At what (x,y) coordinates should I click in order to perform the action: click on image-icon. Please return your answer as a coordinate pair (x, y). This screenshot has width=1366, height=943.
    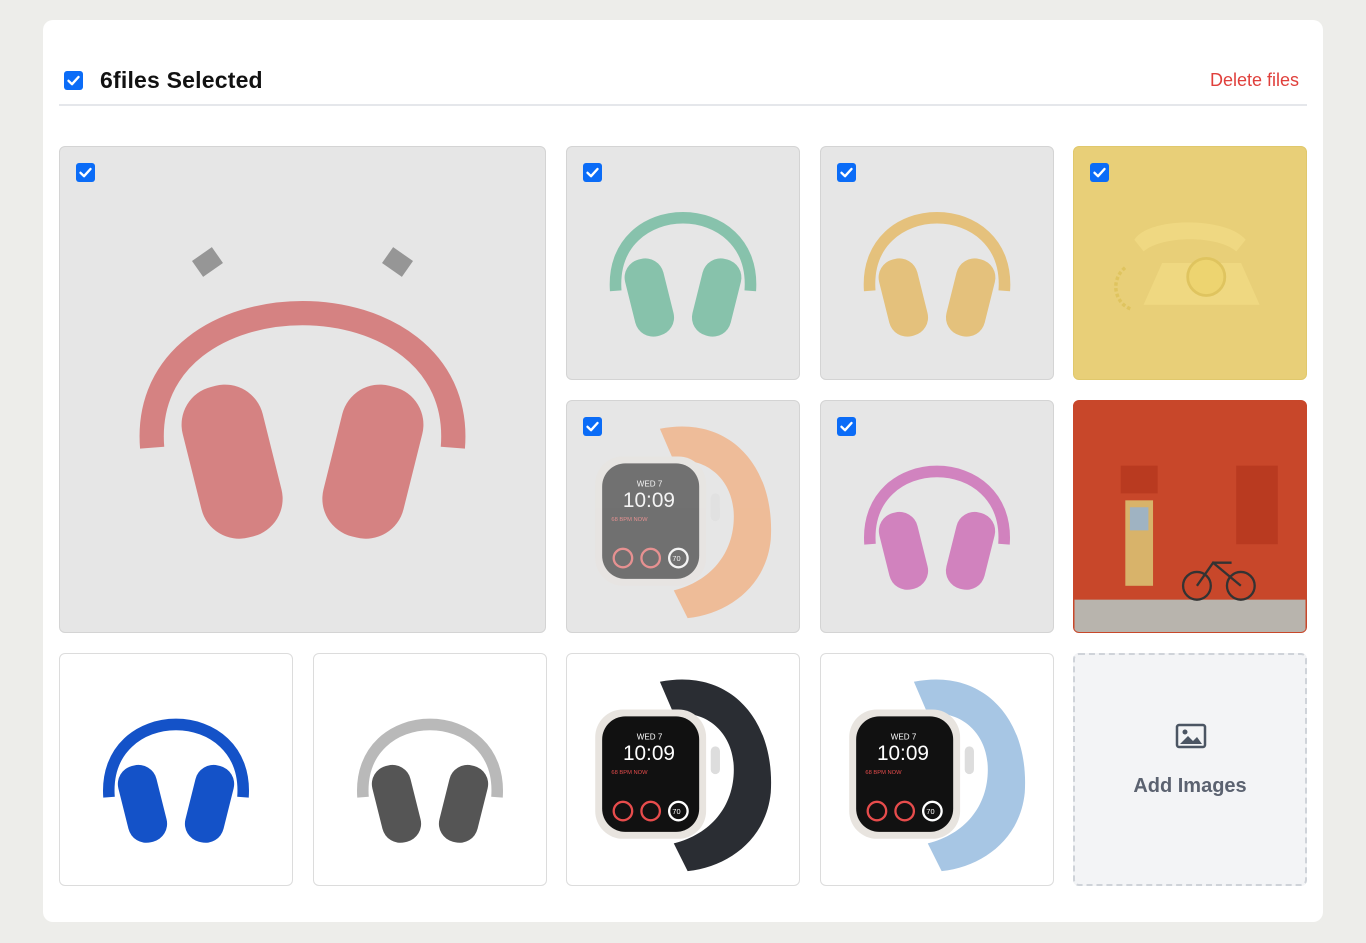
    Looking at the image, I should click on (1191, 736).